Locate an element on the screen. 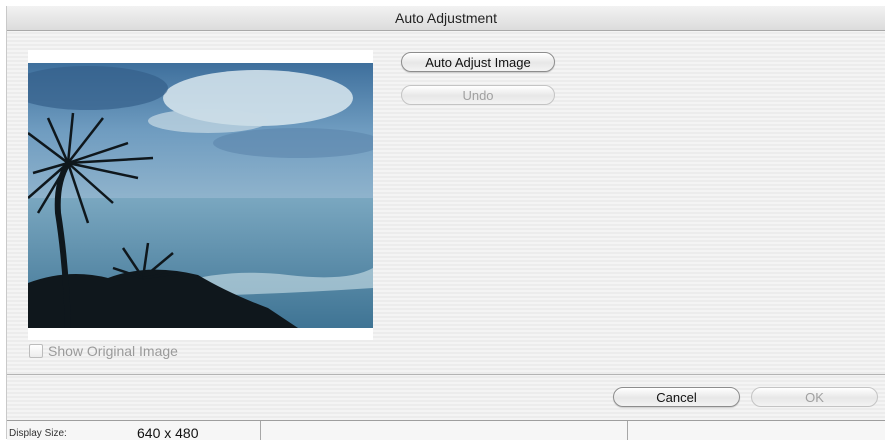 This screenshot has width=885, height=441. ok-button: OK is located at coordinates (814, 397).